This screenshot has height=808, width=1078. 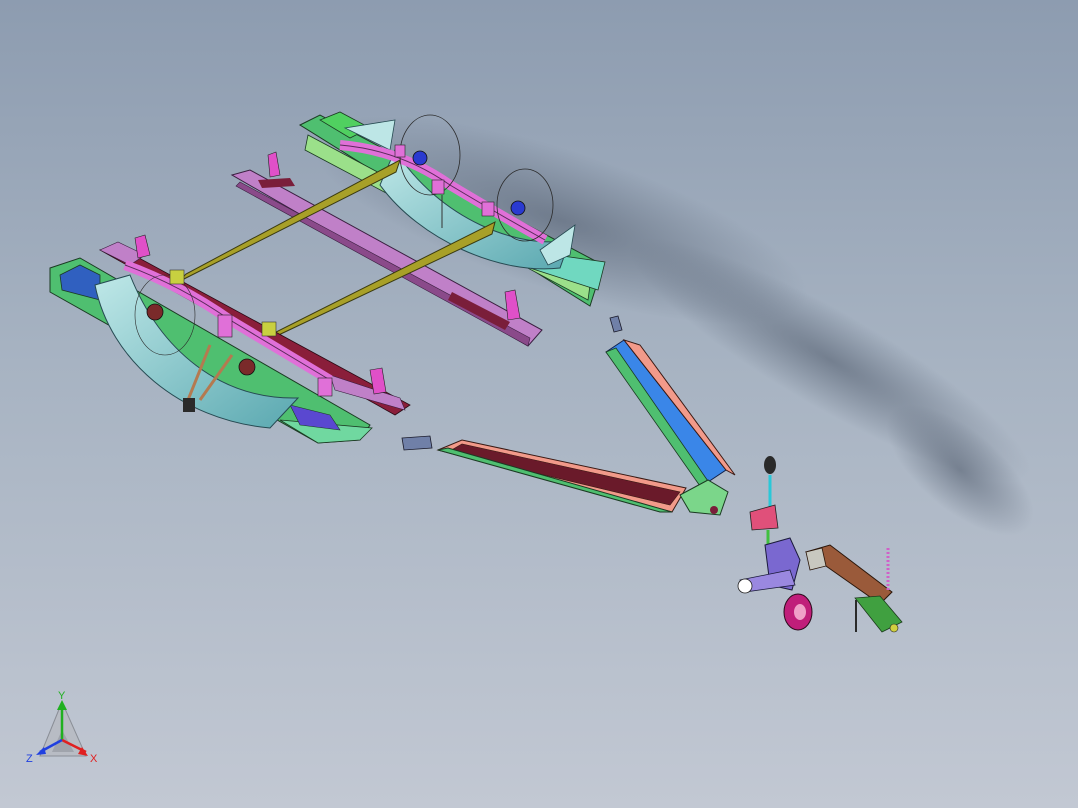 What do you see at coordinates (853, 588) in the screenshot?
I see `coupler-head` at bounding box center [853, 588].